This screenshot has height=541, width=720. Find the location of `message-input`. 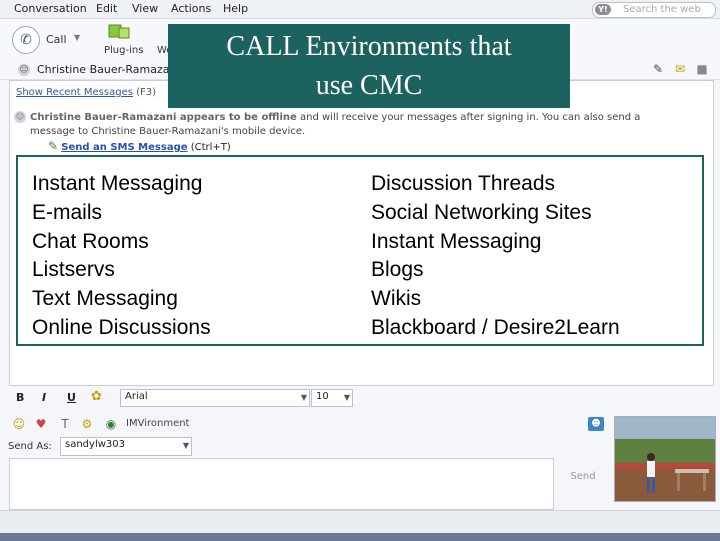

message-input is located at coordinates (281, 484).